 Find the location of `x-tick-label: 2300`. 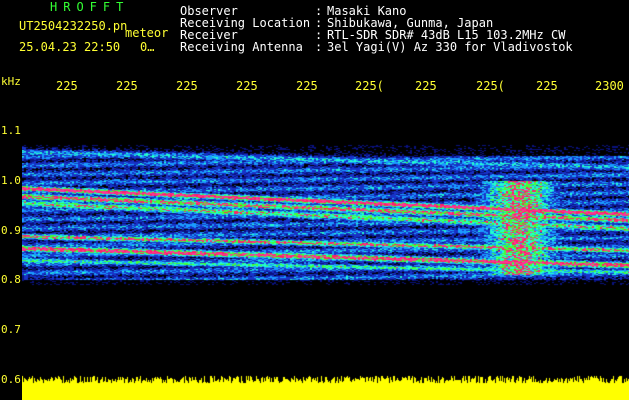

x-tick-label: 2300 is located at coordinates (609, 86).